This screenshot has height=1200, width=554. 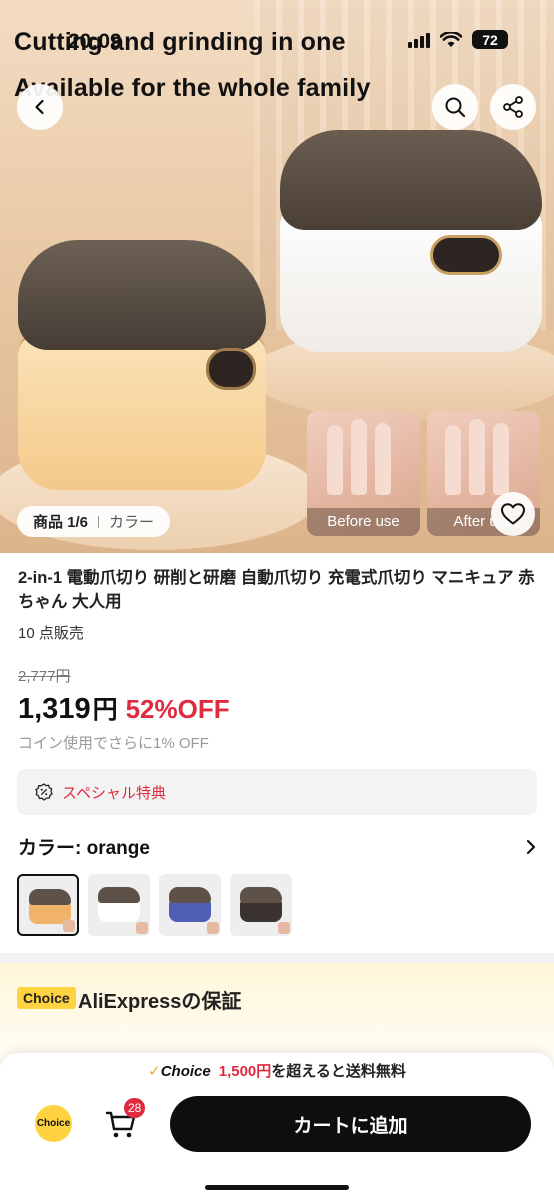 What do you see at coordinates (277, 1187) in the screenshot?
I see `home-indicator` at bounding box center [277, 1187].